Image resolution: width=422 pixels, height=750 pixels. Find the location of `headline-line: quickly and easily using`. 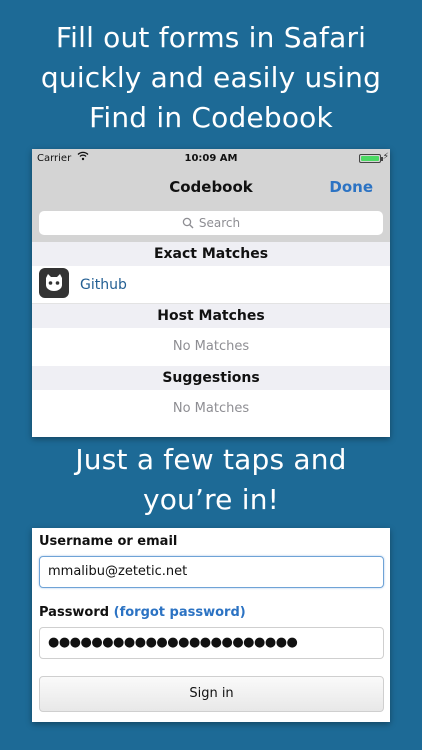

headline-line: quickly and easily using is located at coordinates (211, 77).